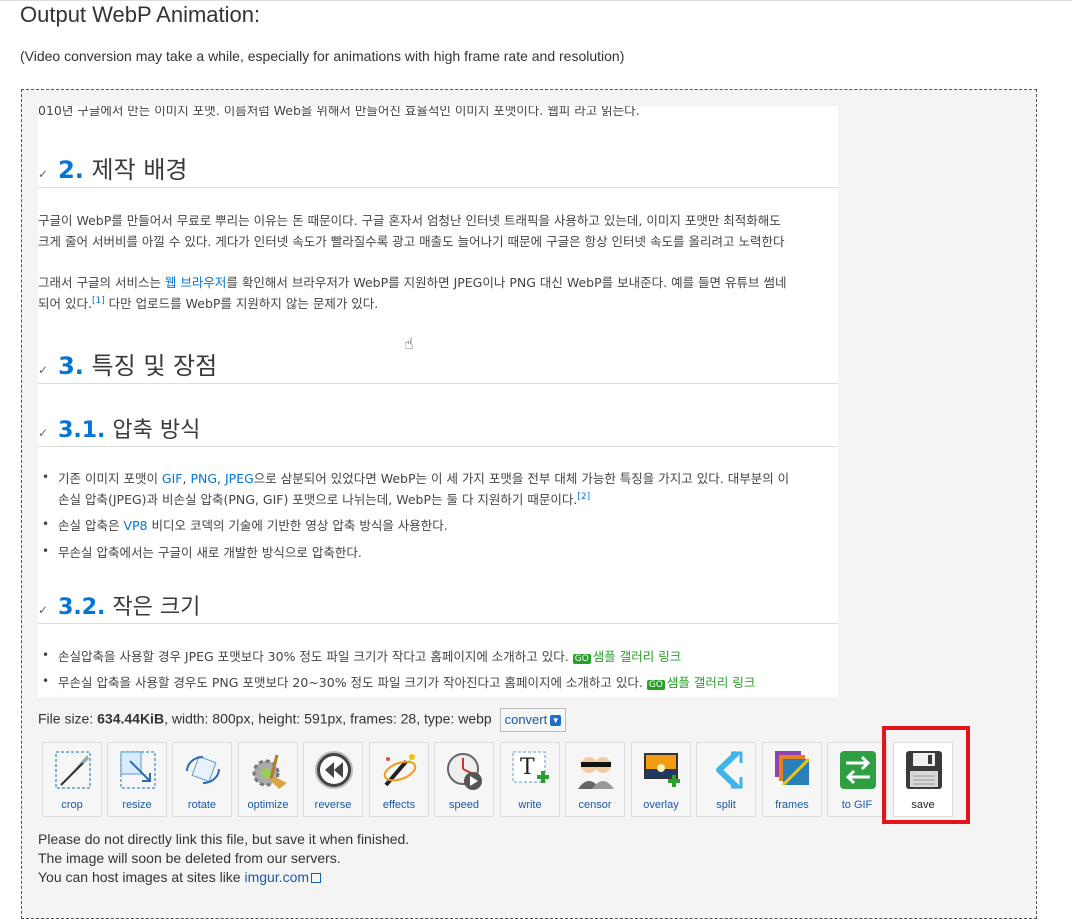 The width and height of the screenshot is (1072, 919). Describe the element at coordinates (334, 770) in the screenshot. I see `reverse-icon` at that location.